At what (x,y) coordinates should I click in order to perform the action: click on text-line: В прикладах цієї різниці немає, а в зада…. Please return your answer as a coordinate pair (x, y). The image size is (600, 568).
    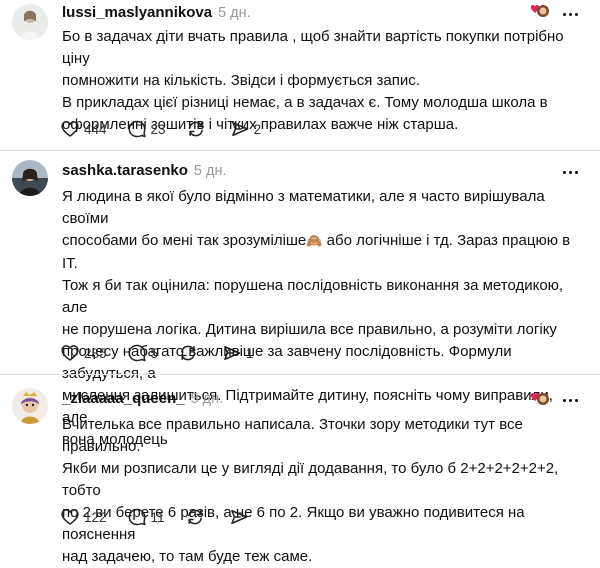
    Looking at the image, I should click on (305, 102).